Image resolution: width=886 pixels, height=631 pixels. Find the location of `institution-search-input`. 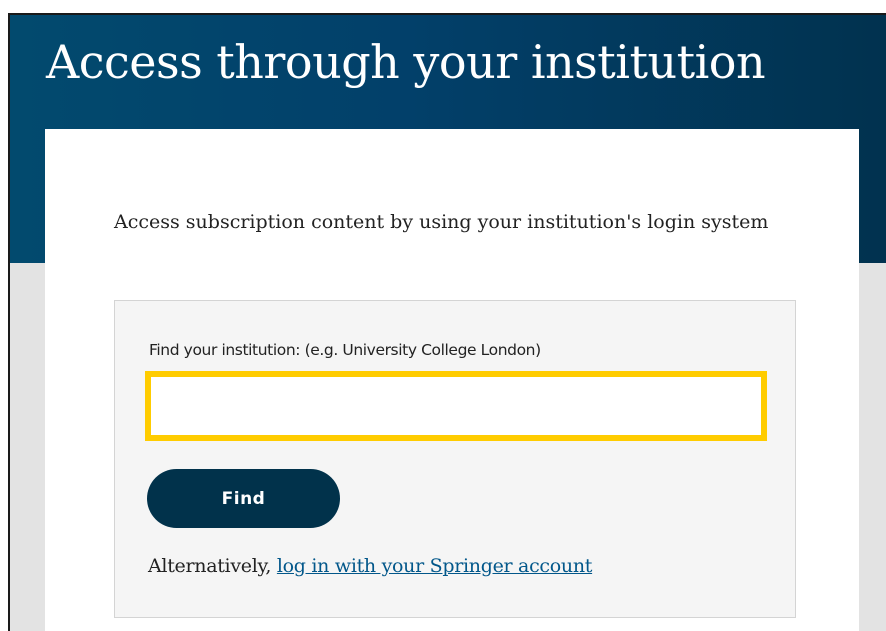

institution-search-input is located at coordinates (456, 406).